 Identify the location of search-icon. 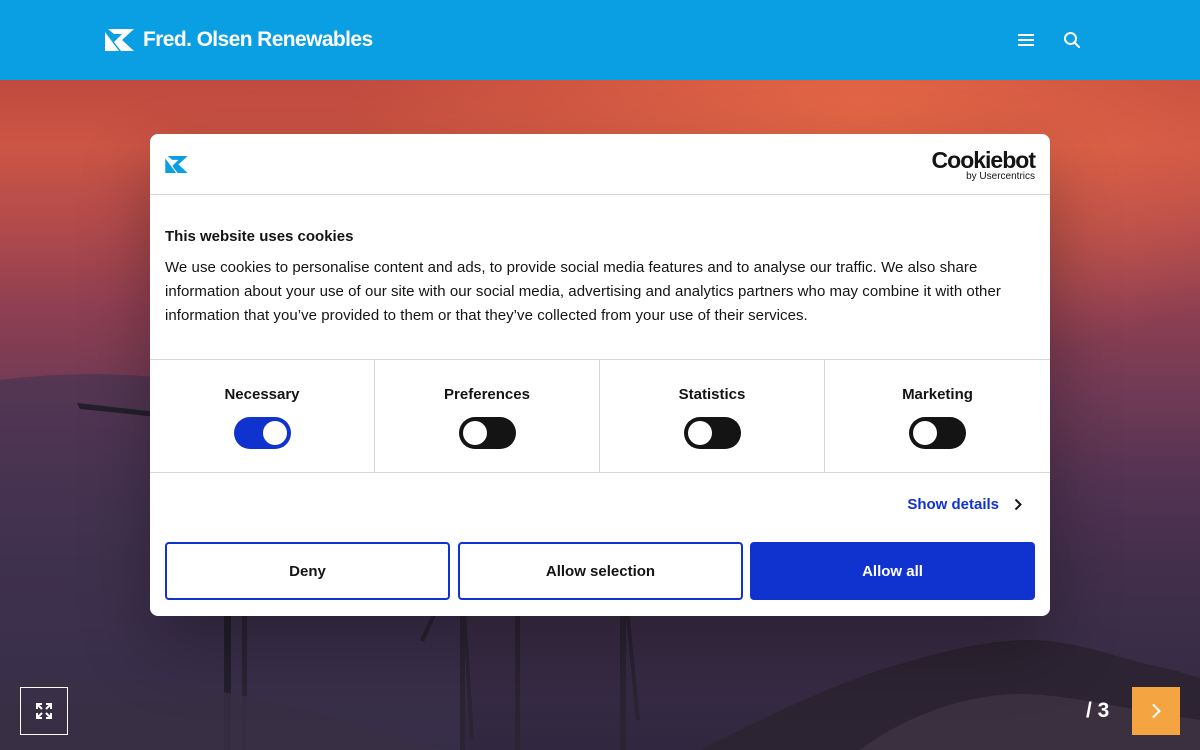
(1072, 40).